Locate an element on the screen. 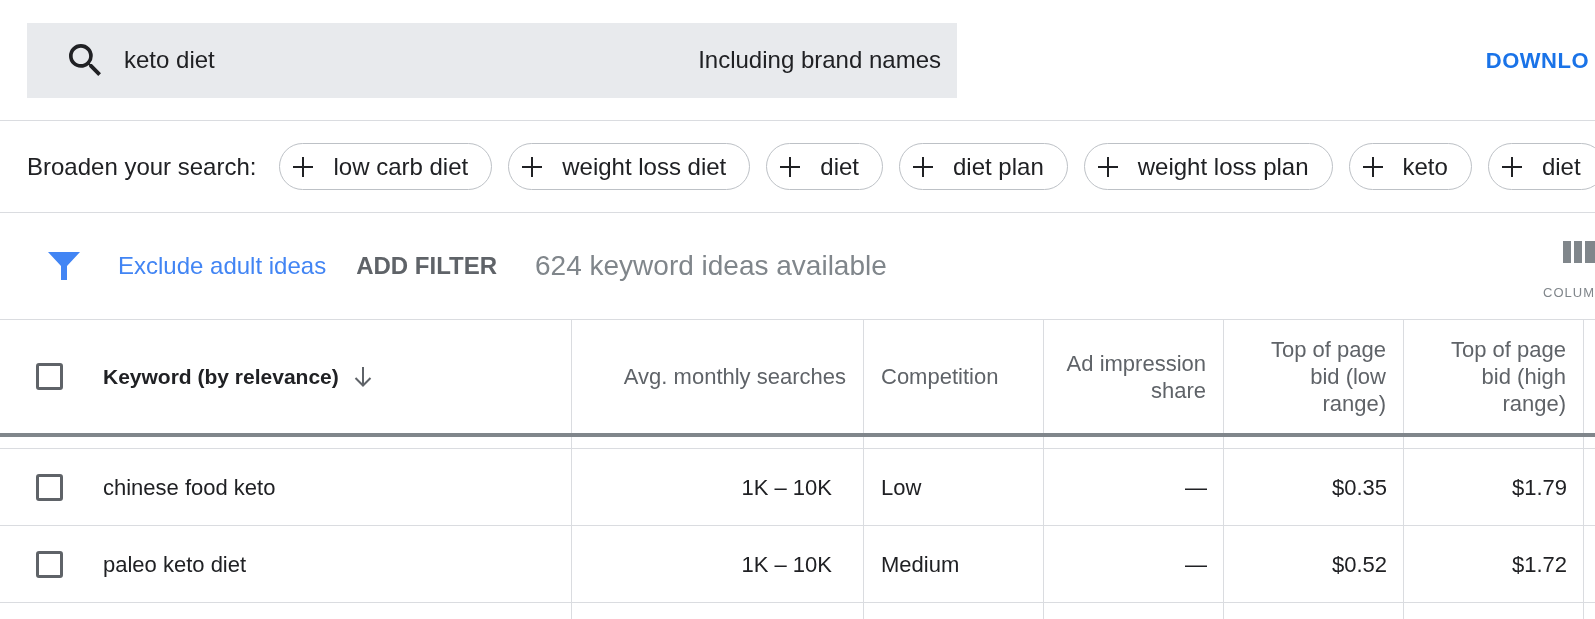 The height and width of the screenshot is (619, 1595). bid-text: $1.72 is located at coordinates (1539, 564).